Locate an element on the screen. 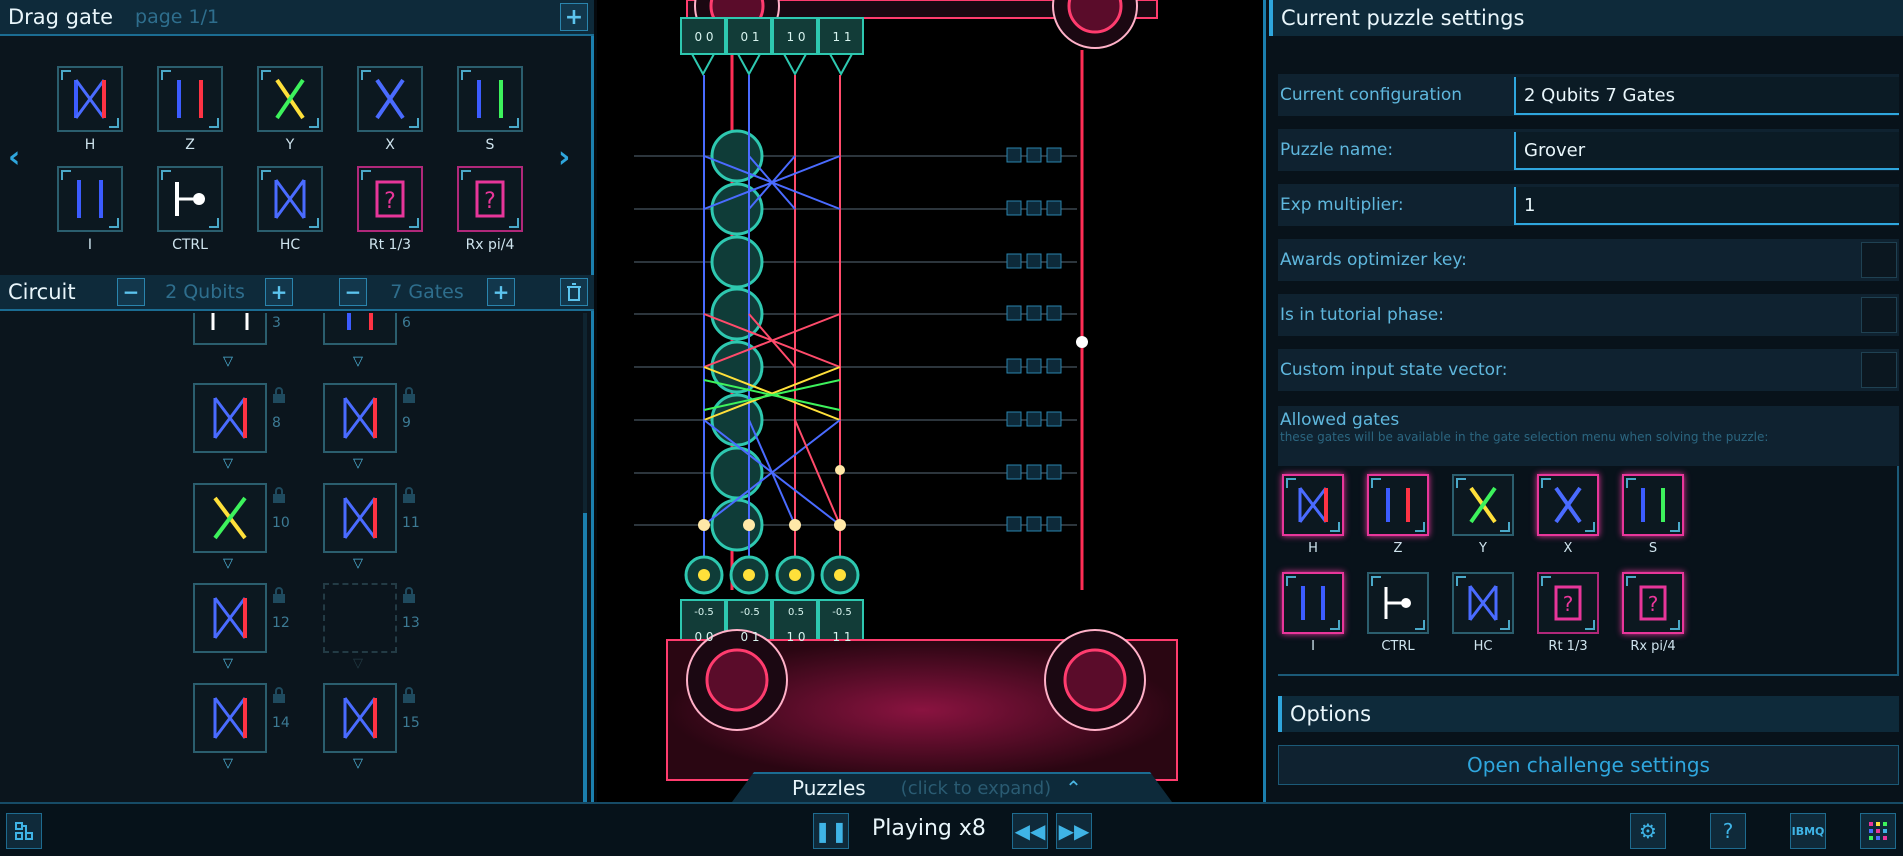 The height and width of the screenshot is (856, 1903). slot-number: 11 is located at coordinates (411, 523).